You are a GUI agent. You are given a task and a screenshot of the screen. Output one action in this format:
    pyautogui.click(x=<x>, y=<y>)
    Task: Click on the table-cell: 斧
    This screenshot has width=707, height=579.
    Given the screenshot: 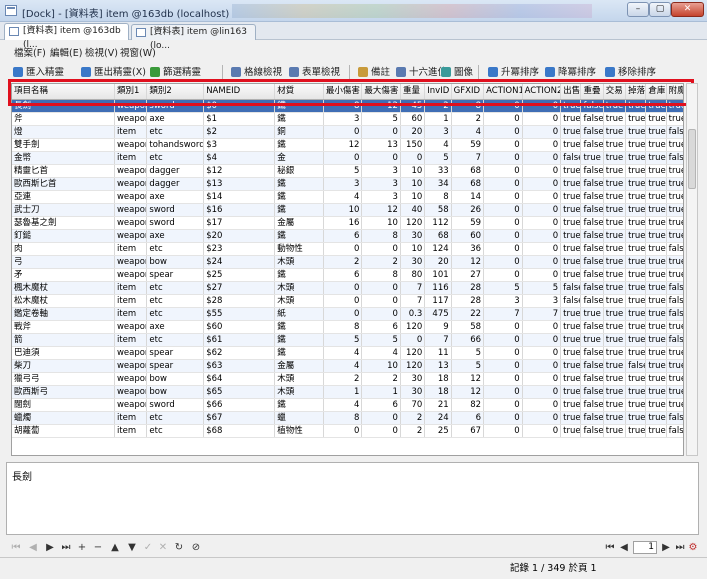 What is the action you would take?
    pyautogui.click(x=63, y=119)
    